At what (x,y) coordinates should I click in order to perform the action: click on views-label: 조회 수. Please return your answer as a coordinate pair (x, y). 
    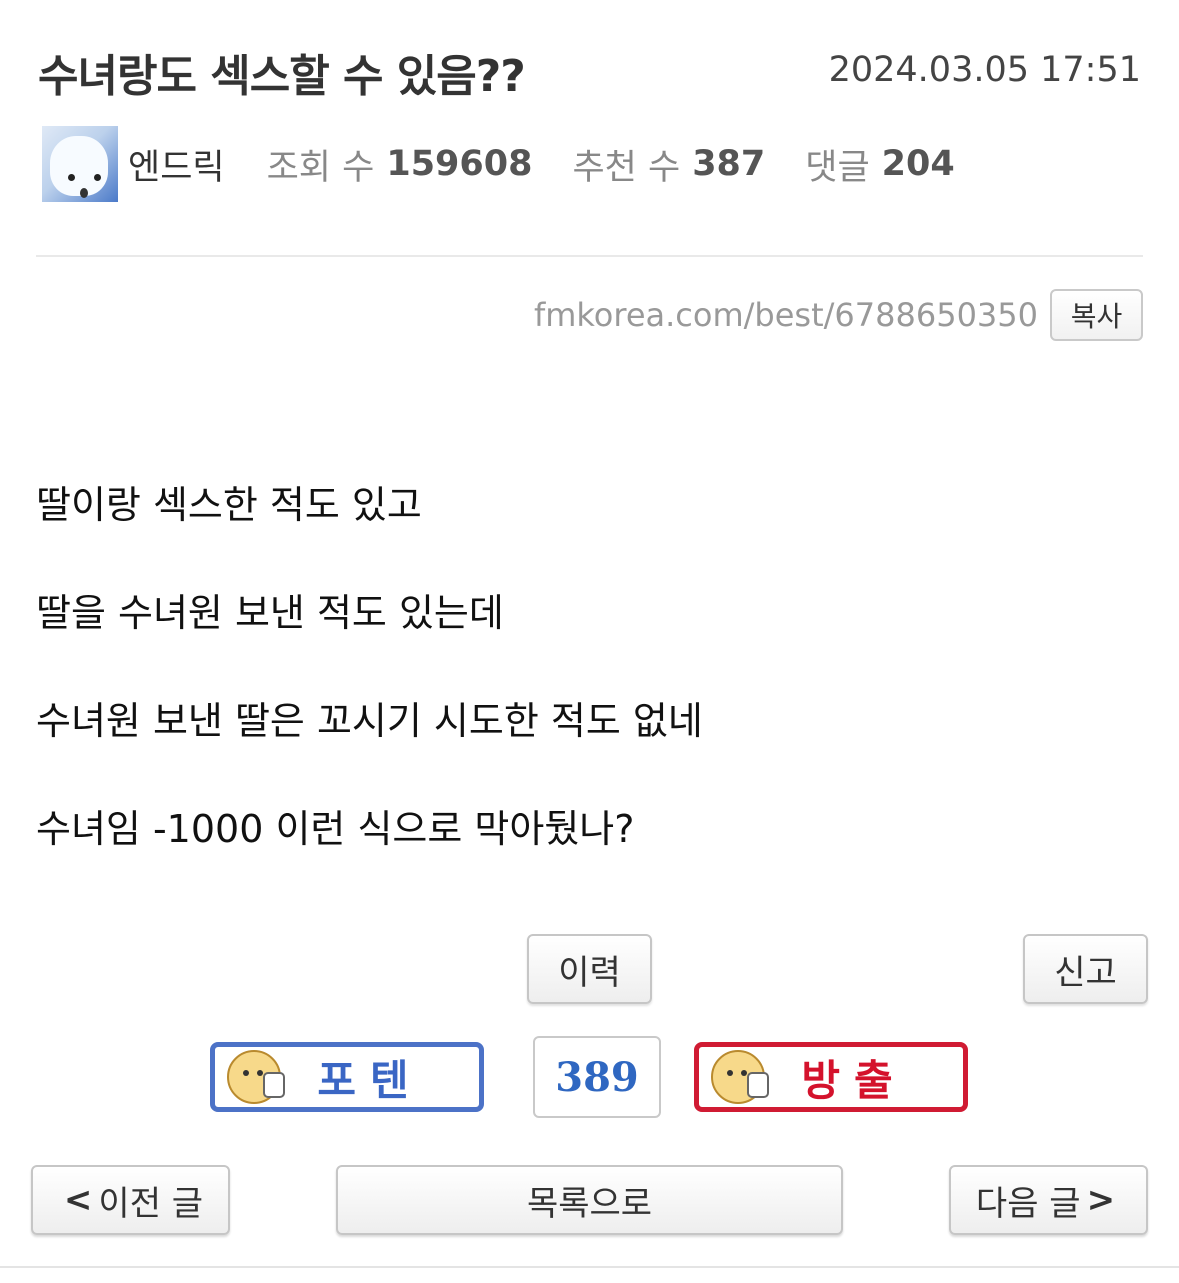
    Looking at the image, I should click on (320, 167).